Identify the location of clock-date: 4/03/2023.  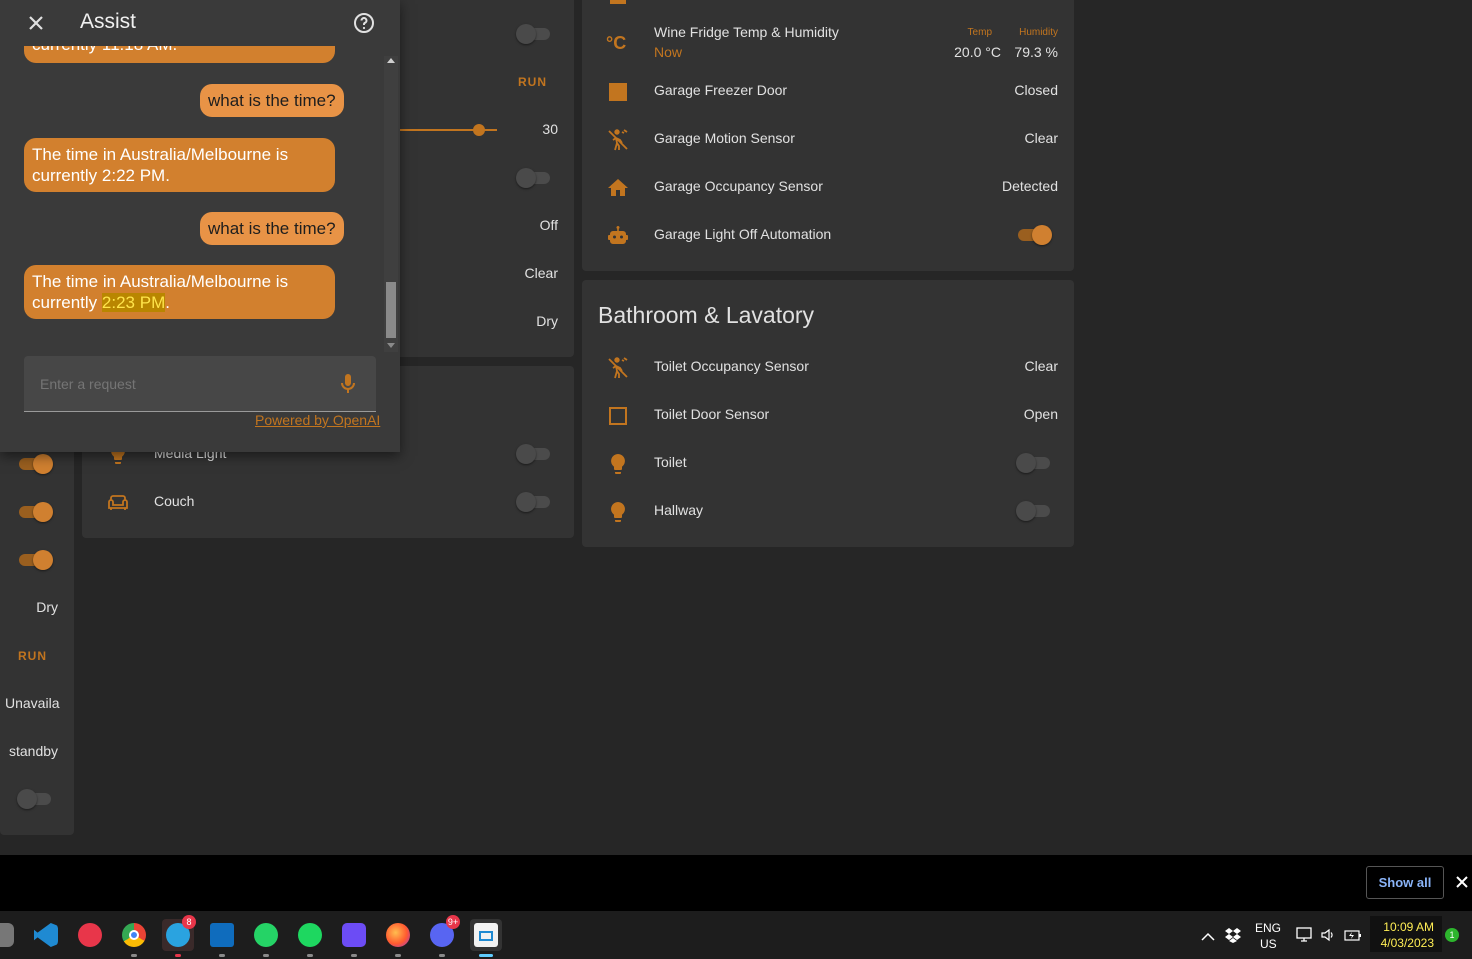
(1407, 943).